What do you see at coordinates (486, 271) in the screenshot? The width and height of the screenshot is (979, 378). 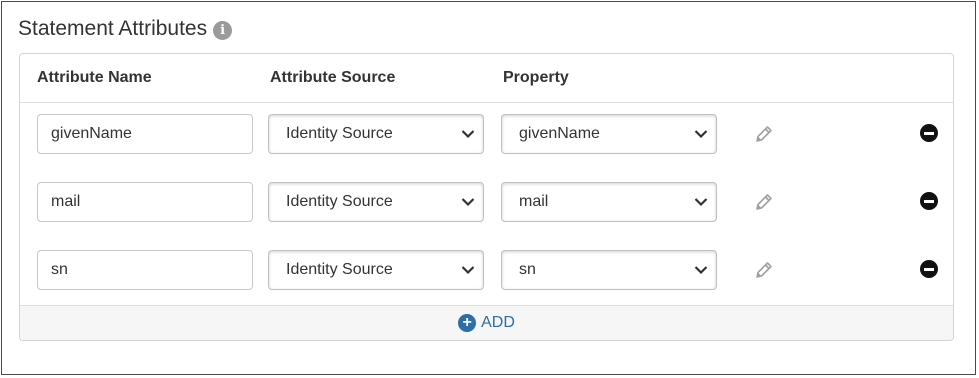 I see `table-row: sn Identity Source sn` at bounding box center [486, 271].